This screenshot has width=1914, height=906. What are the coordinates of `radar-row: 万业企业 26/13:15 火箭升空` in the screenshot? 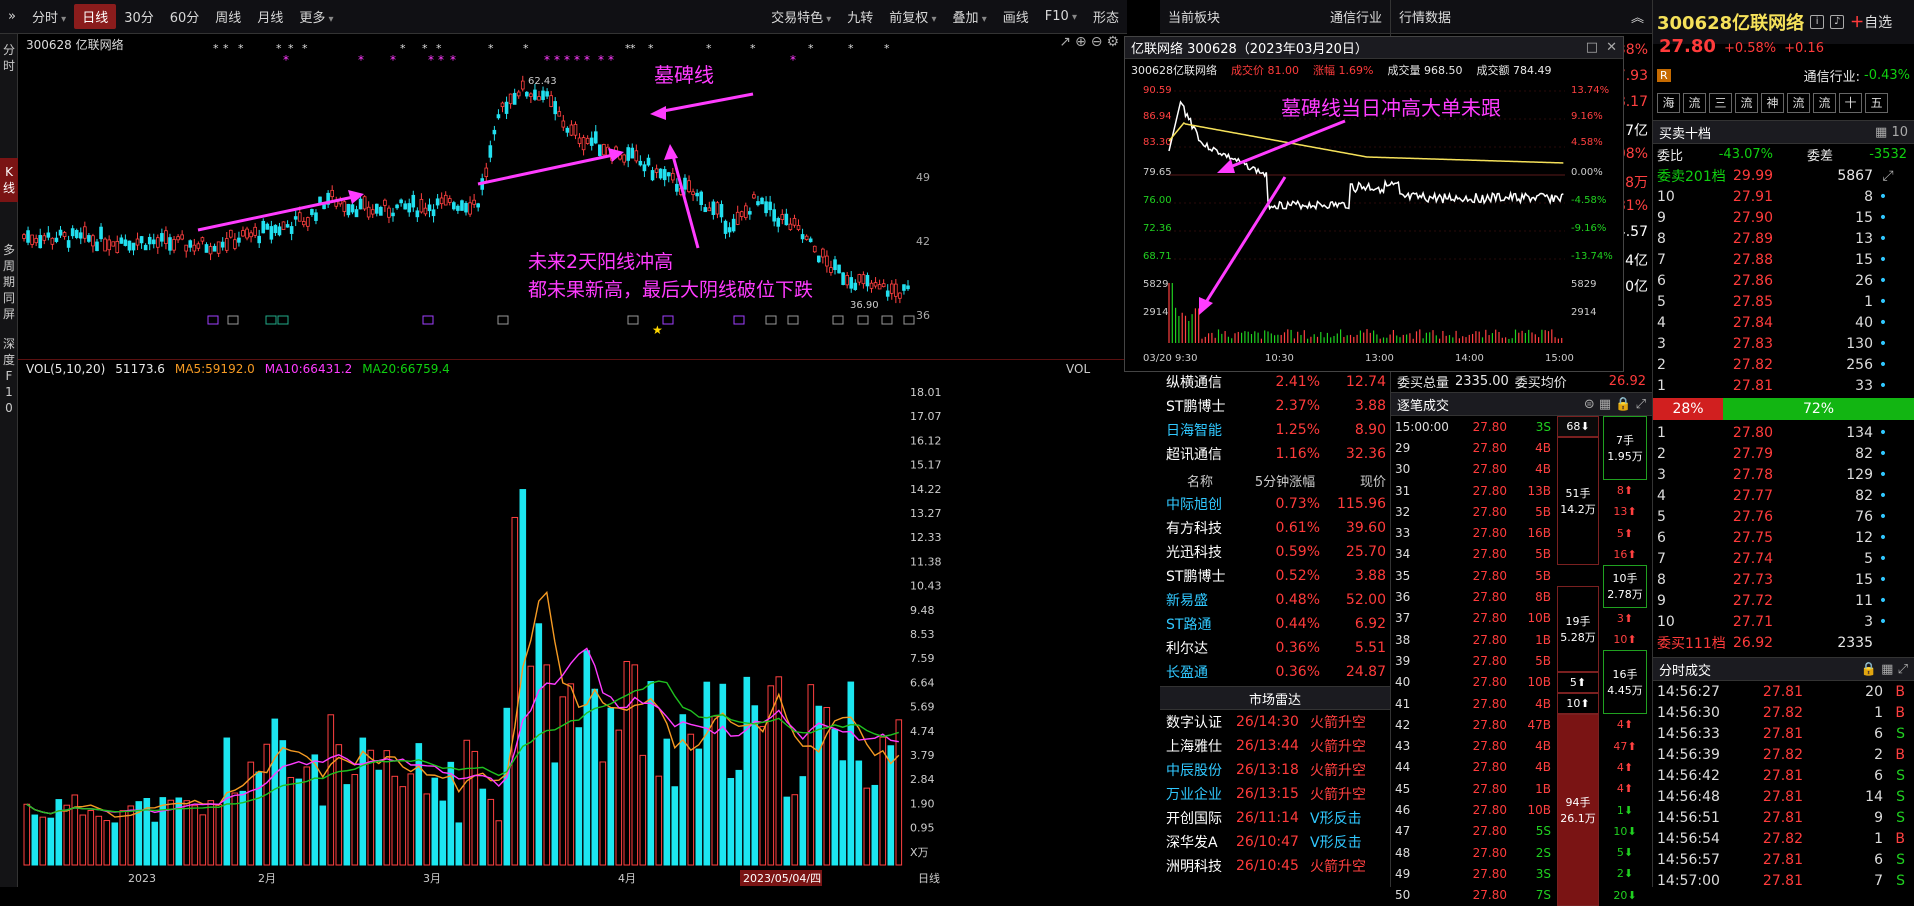 It's located at (1275, 794).